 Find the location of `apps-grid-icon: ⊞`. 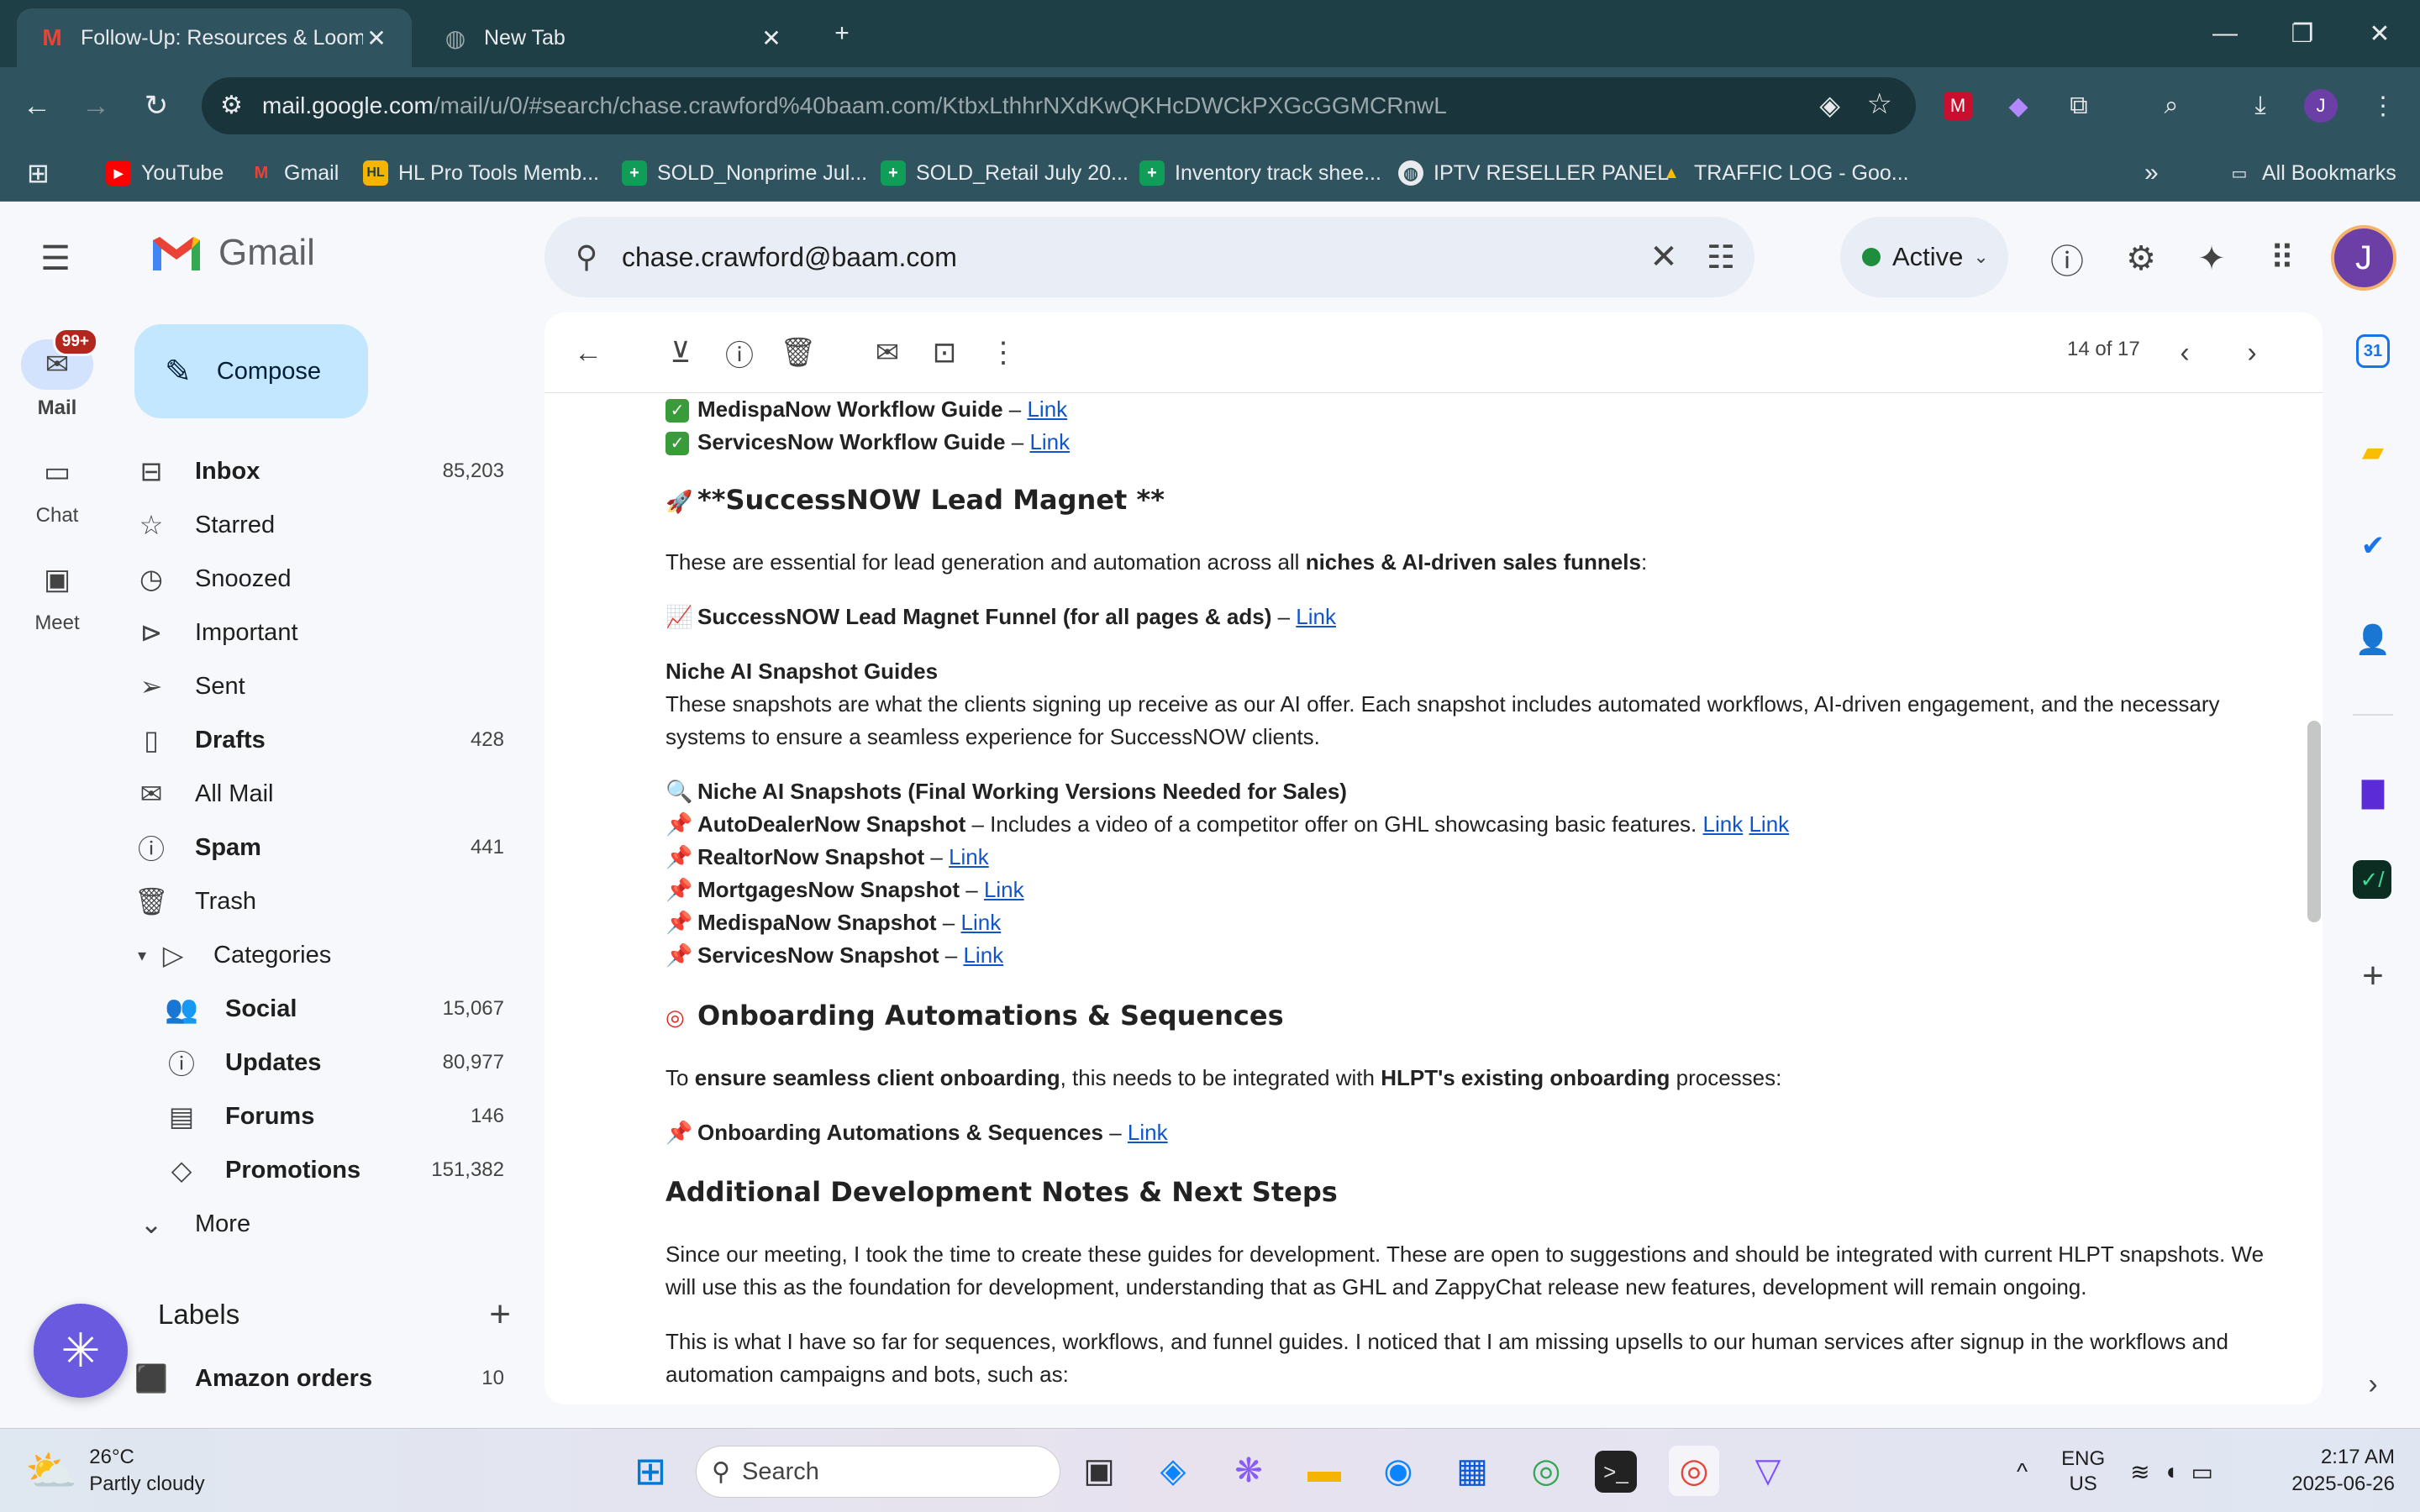

apps-grid-icon: ⊞ is located at coordinates (38, 173).